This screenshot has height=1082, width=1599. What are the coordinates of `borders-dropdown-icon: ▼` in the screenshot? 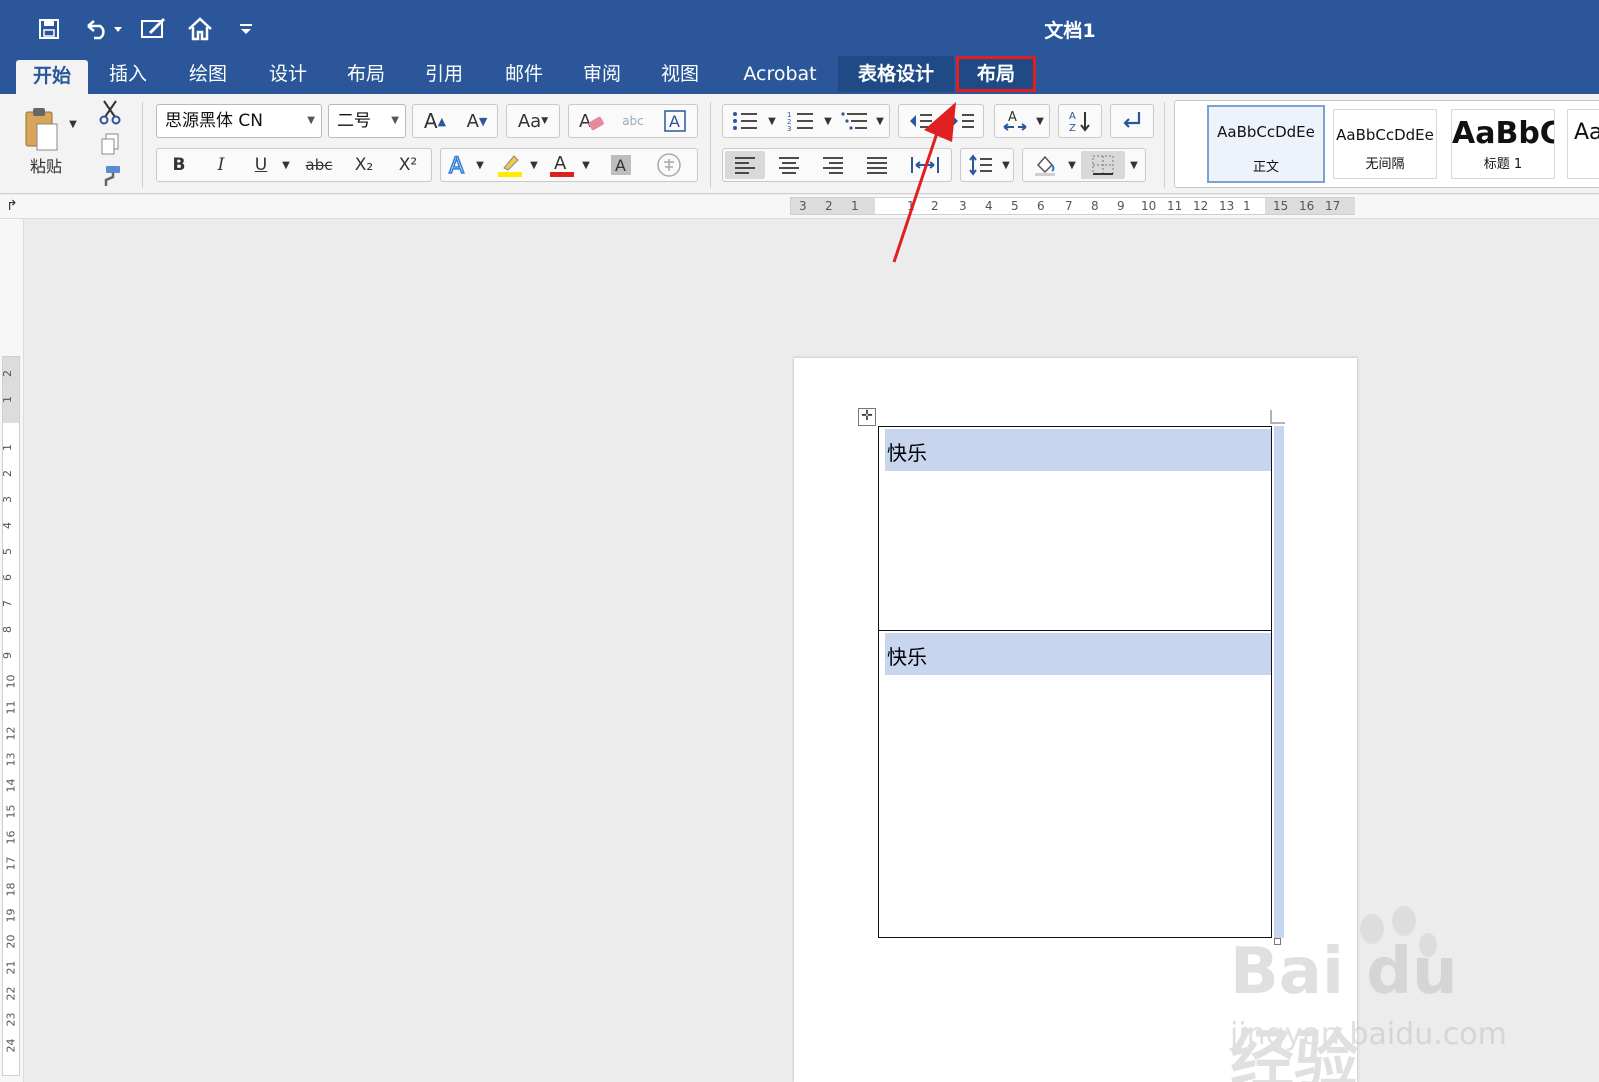 It's located at (1134, 165).